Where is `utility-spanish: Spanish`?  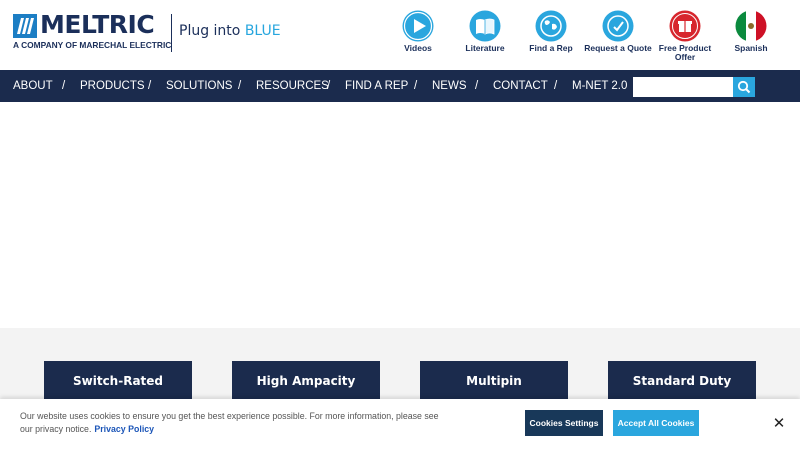 utility-spanish: Spanish is located at coordinates (751, 31).